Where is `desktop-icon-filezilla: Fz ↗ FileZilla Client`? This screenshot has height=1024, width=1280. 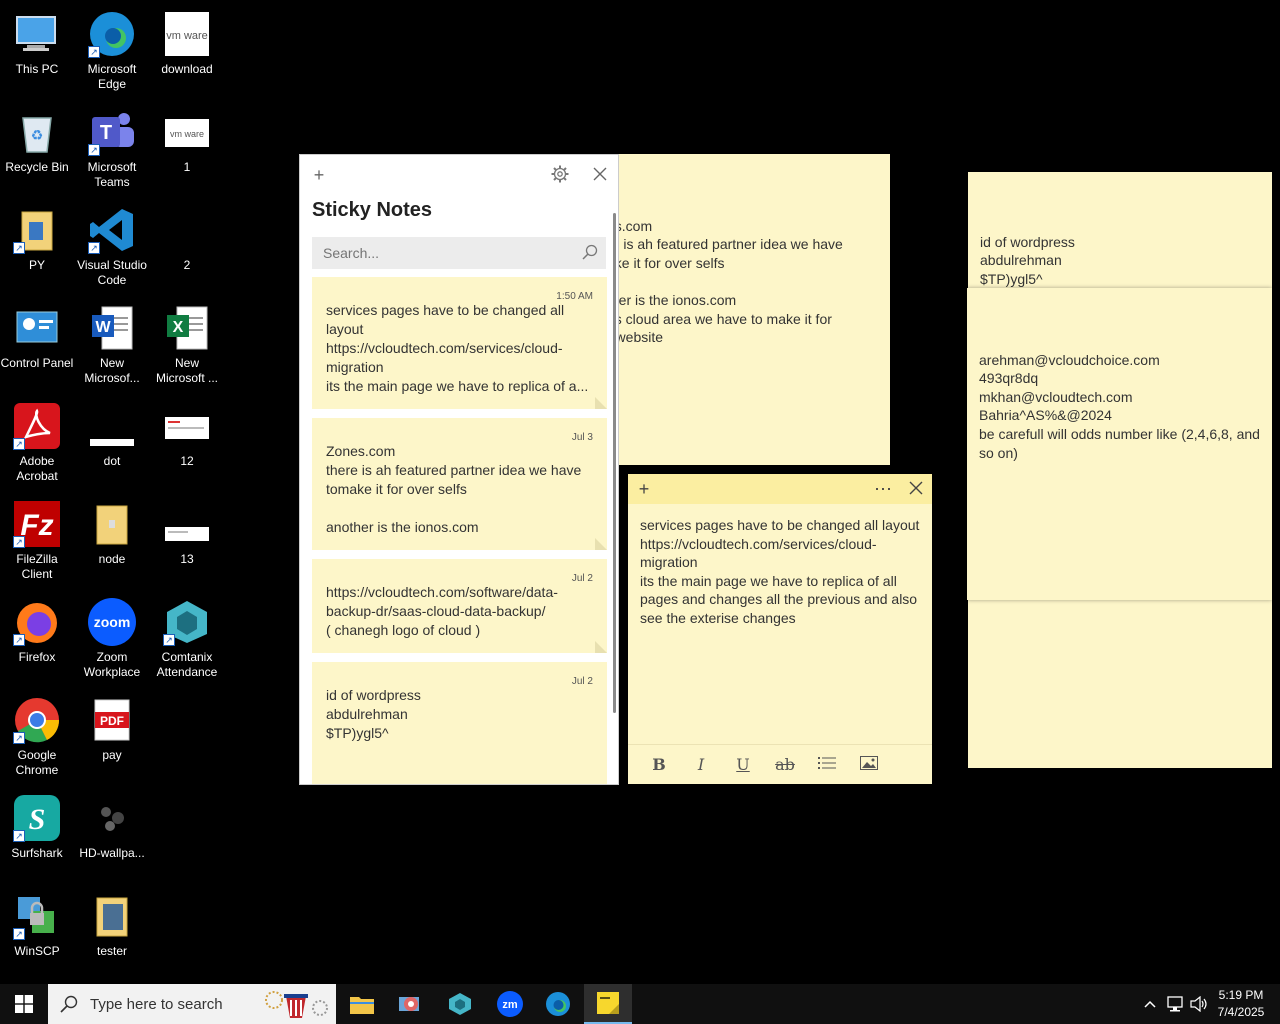
desktop-icon-filezilla: Fz ↗ FileZilla Client is located at coordinates (37, 538).